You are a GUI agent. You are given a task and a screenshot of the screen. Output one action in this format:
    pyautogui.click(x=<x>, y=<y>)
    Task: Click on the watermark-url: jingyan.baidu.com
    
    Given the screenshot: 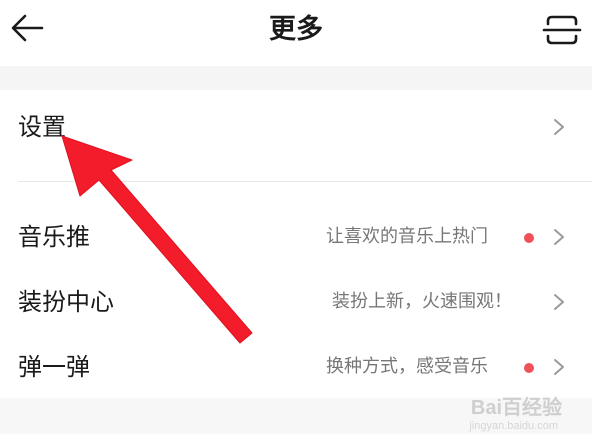 What is the action you would take?
    pyautogui.click(x=513, y=426)
    